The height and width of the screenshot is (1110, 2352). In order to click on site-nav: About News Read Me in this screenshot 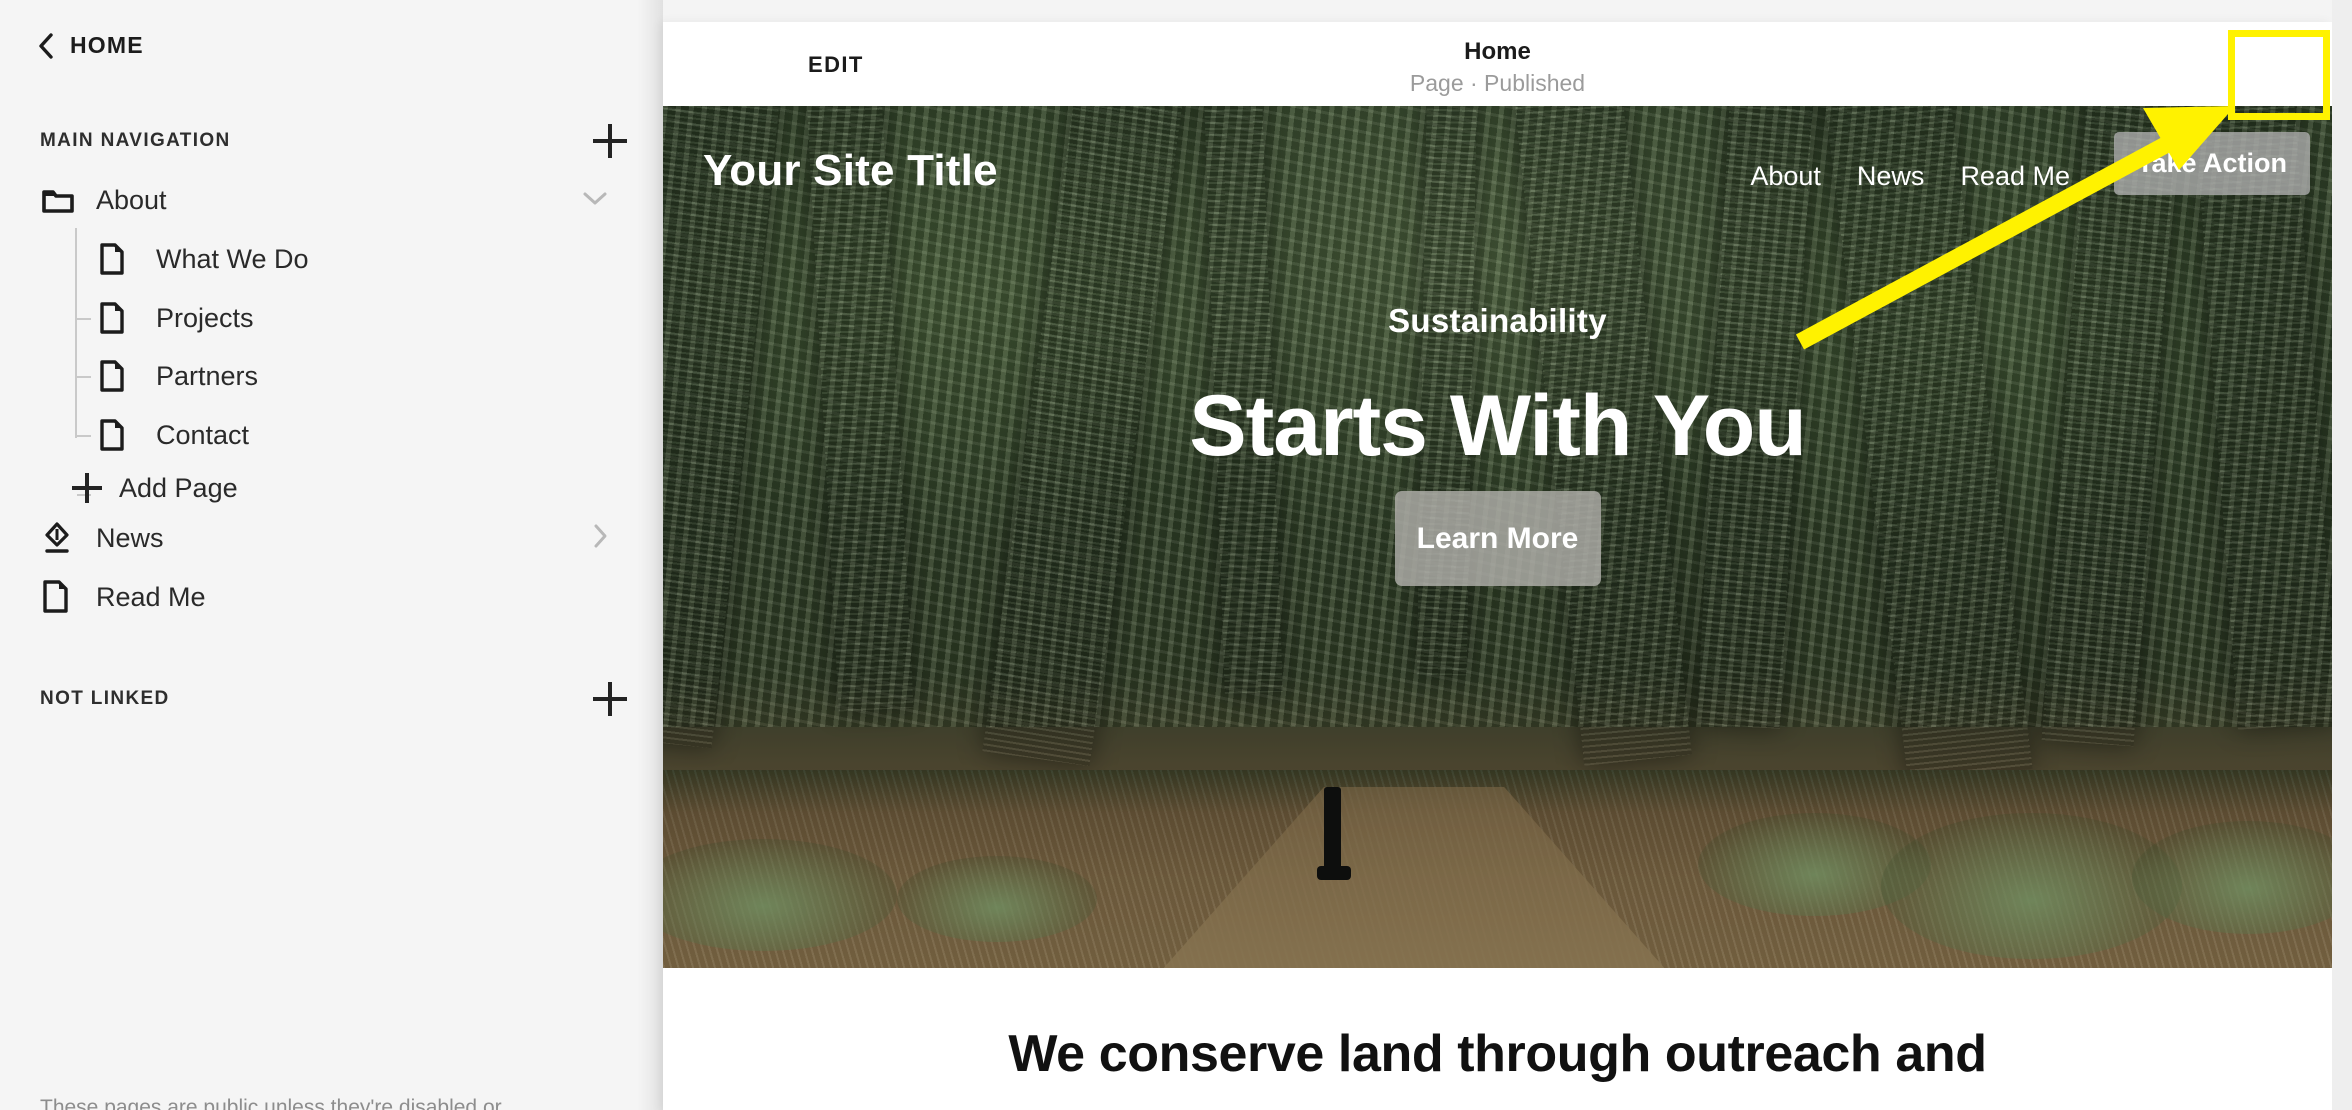, I will do `click(1910, 176)`.